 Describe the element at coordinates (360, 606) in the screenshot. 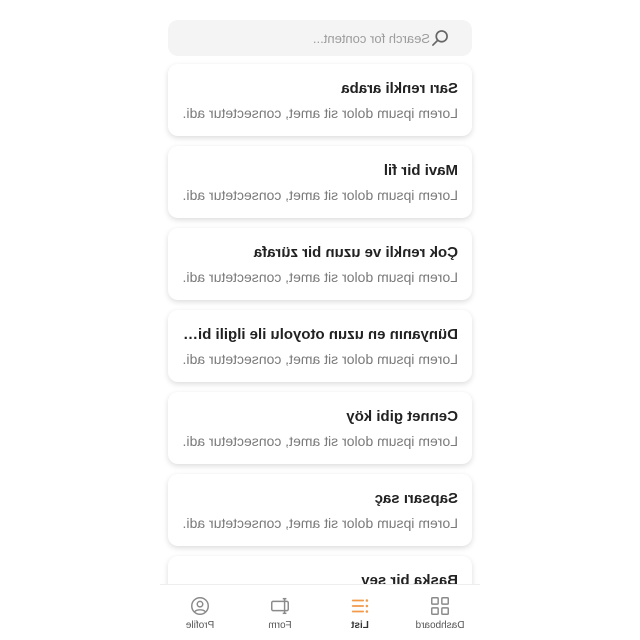

I see `list-icon` at that location.